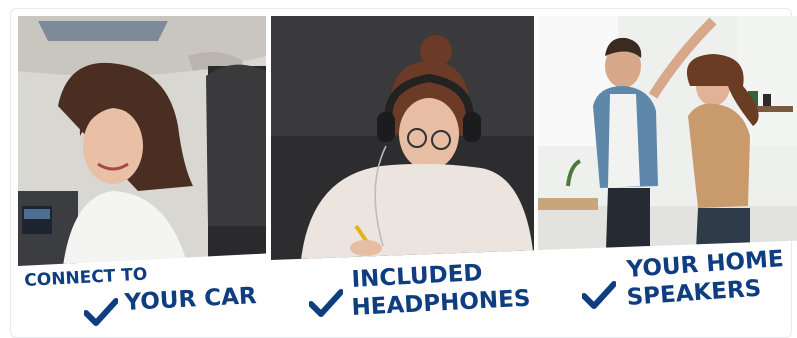  What do you see at coordinates (417, 276) in the screenshot?
I see `headphones-caption-line1: INCLUDED` at bounding box center [417, 276].